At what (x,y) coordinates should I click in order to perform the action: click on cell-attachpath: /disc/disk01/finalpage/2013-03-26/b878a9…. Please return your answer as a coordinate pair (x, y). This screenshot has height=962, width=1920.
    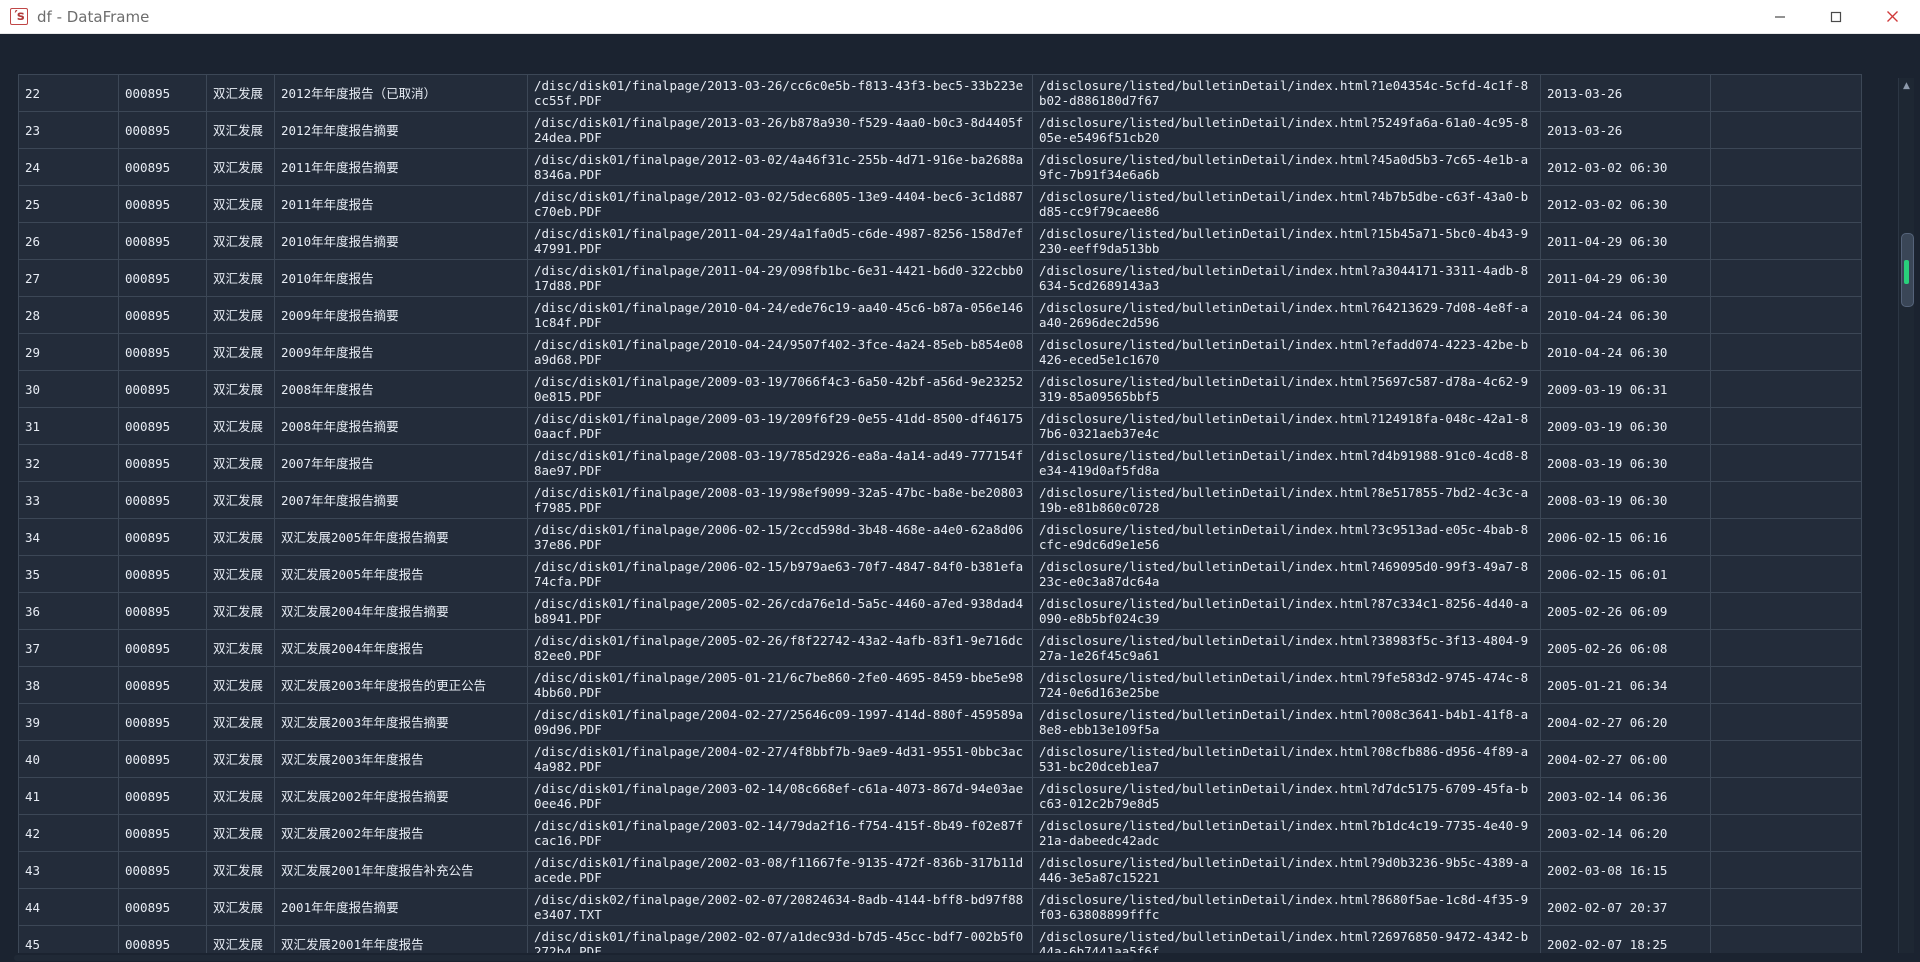
    Looking at the image, I should click on (780, 130).